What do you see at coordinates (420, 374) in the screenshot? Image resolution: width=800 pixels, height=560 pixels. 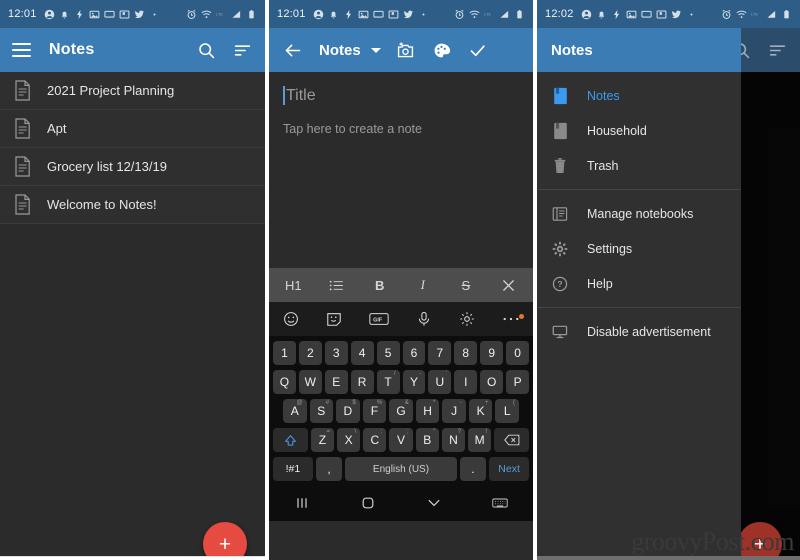 I see `key-sup: -` at bounding box center [420, 374].